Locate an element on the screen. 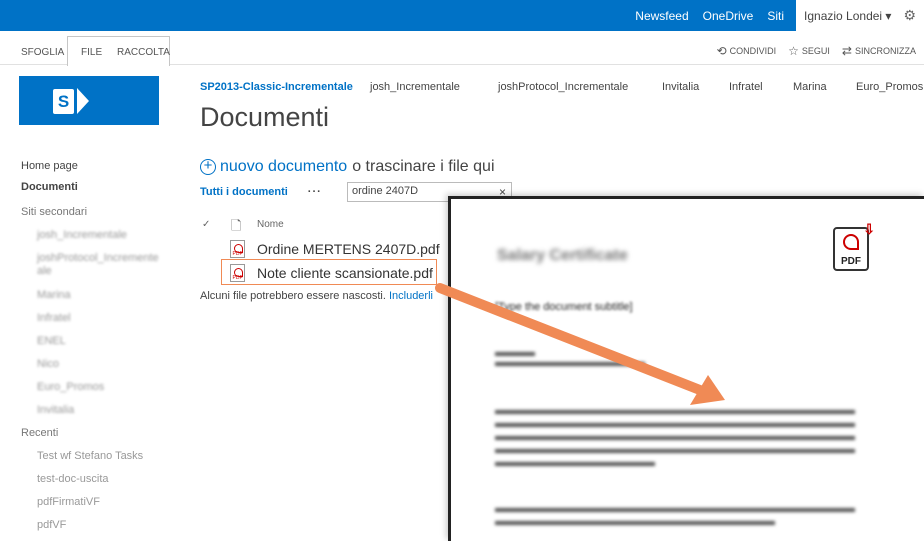 The image size is (924, 541). gear-icon: ⚙ is located at coordinates (909, 15).